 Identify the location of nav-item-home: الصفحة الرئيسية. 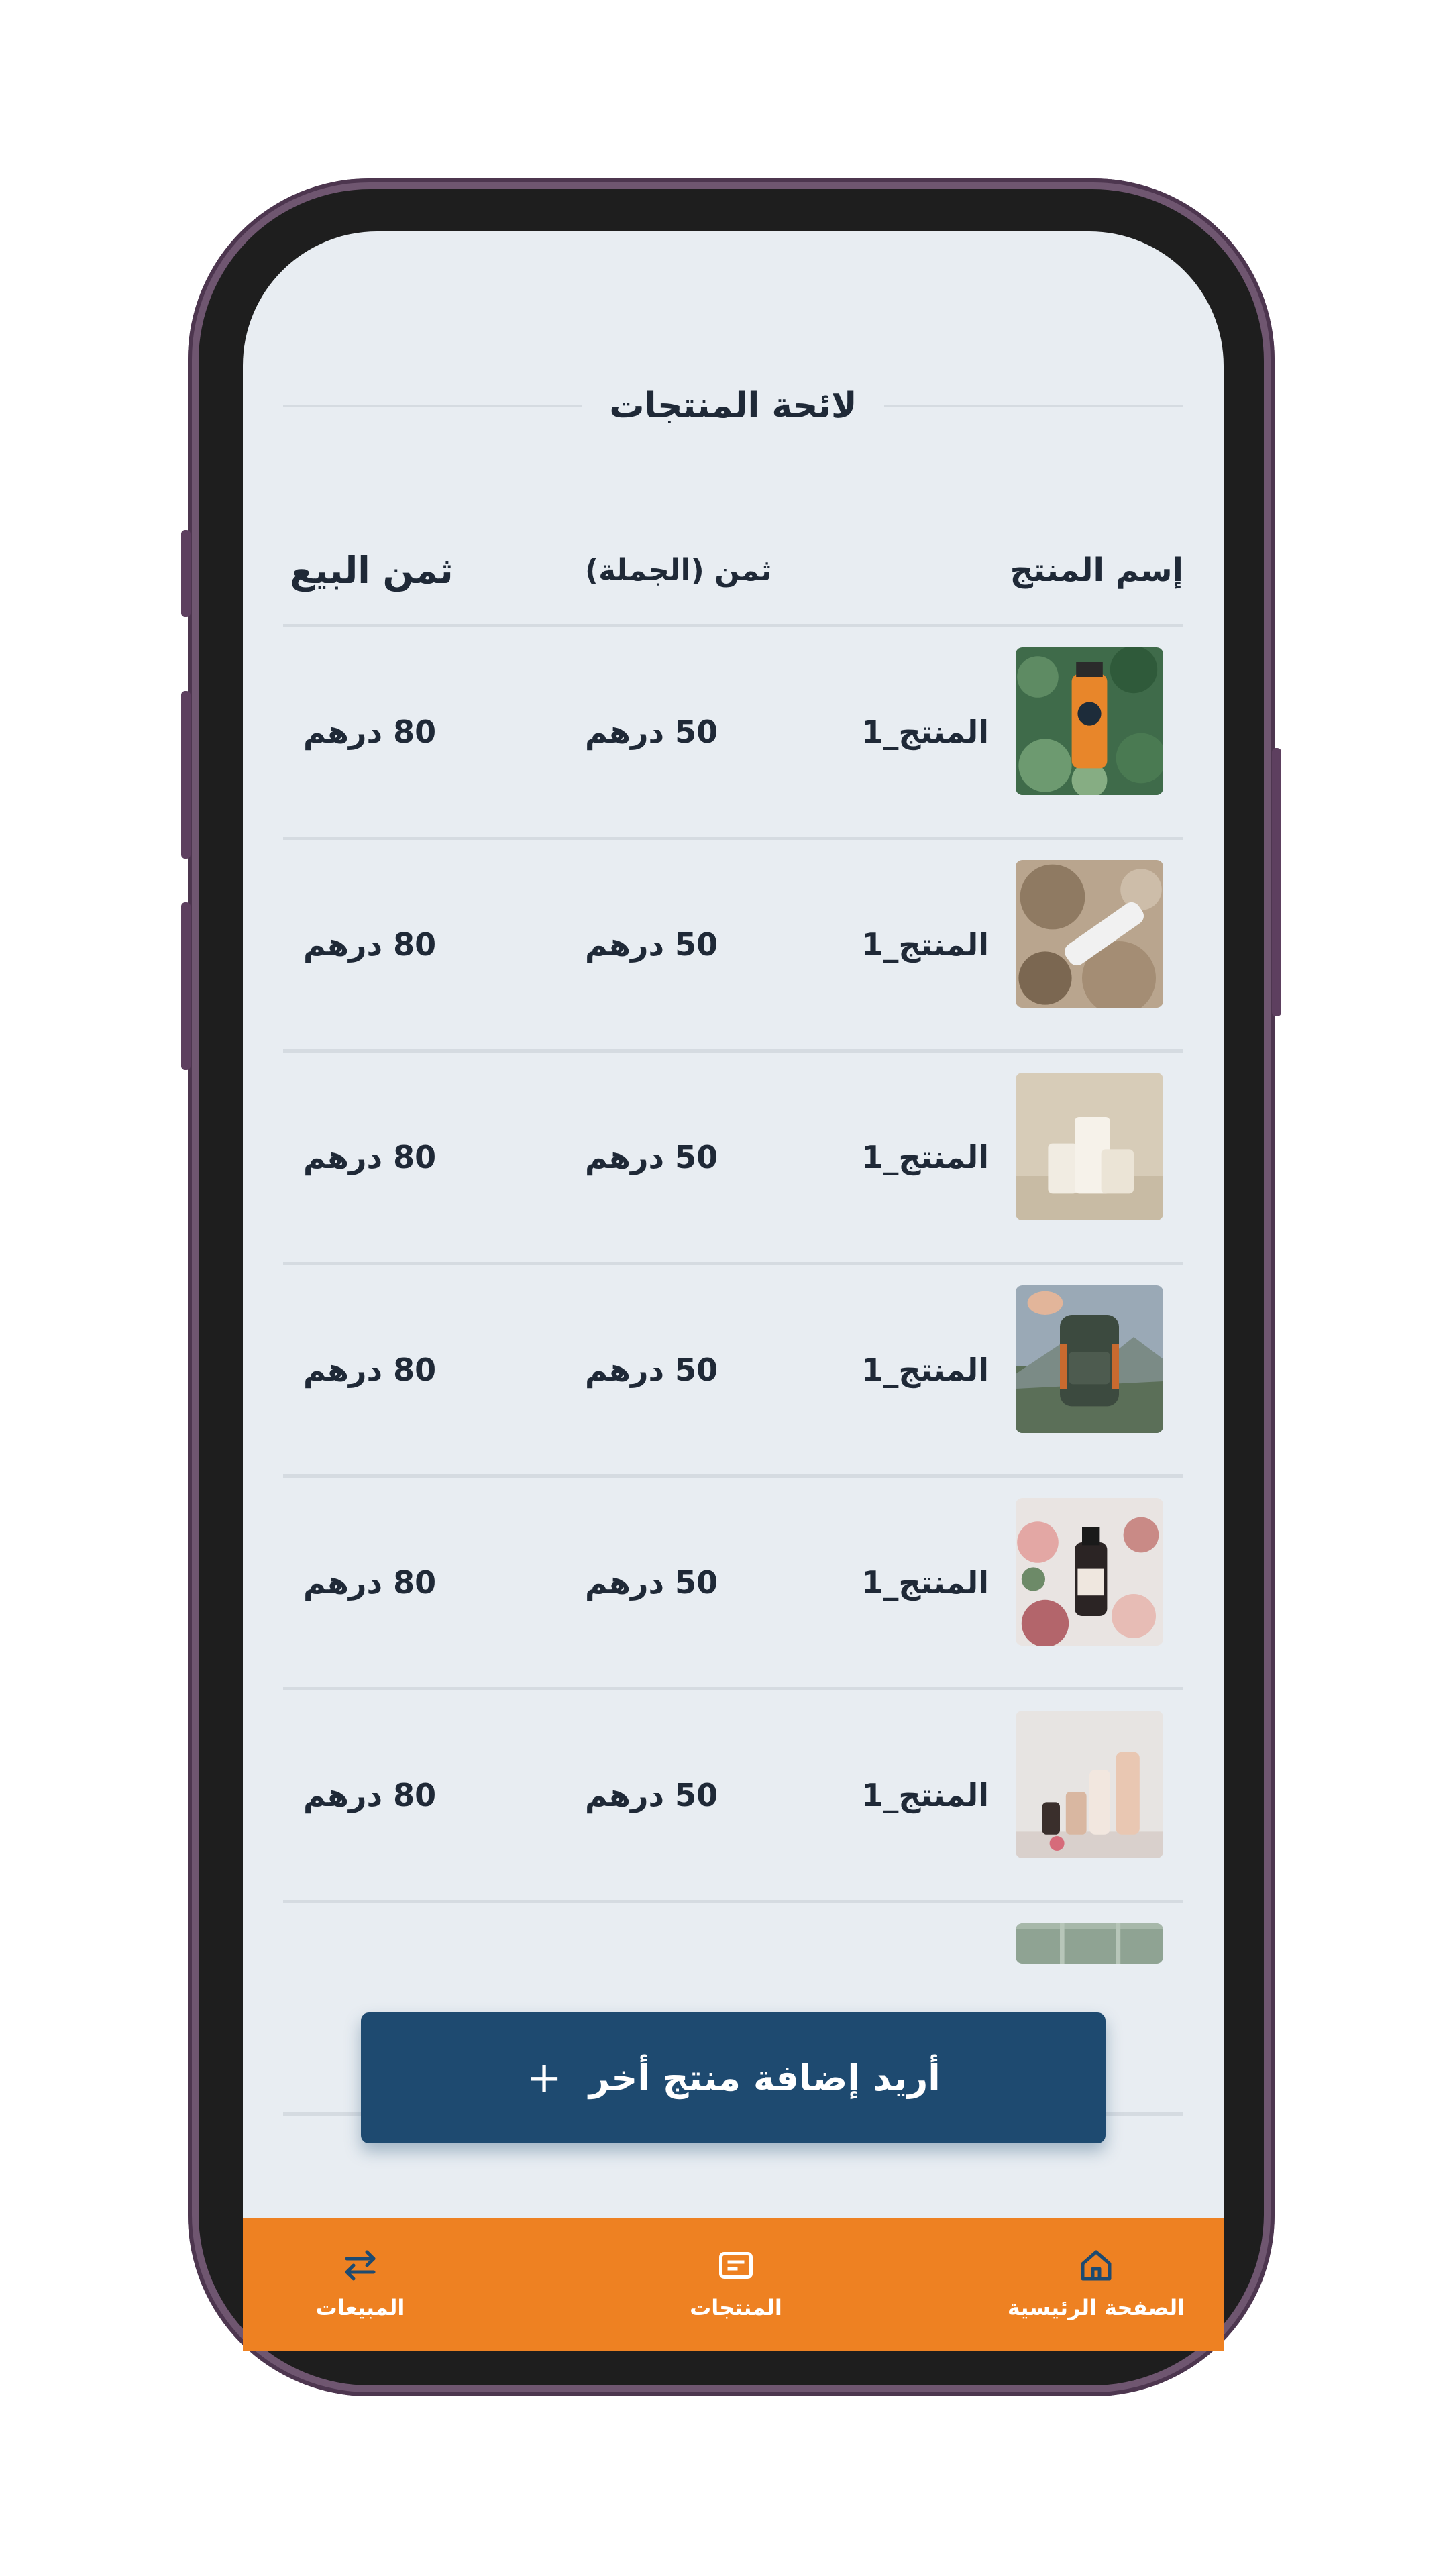
(1096, 2282).